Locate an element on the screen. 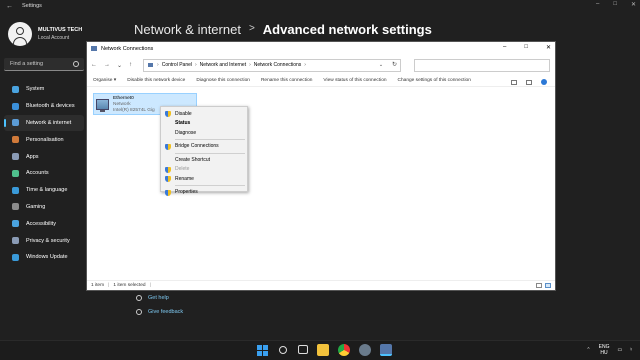 This screenshot has height=360, width=640. taskbar: ⌃ ENG HU ▭ ♮ is located at coordinates (320, 350).